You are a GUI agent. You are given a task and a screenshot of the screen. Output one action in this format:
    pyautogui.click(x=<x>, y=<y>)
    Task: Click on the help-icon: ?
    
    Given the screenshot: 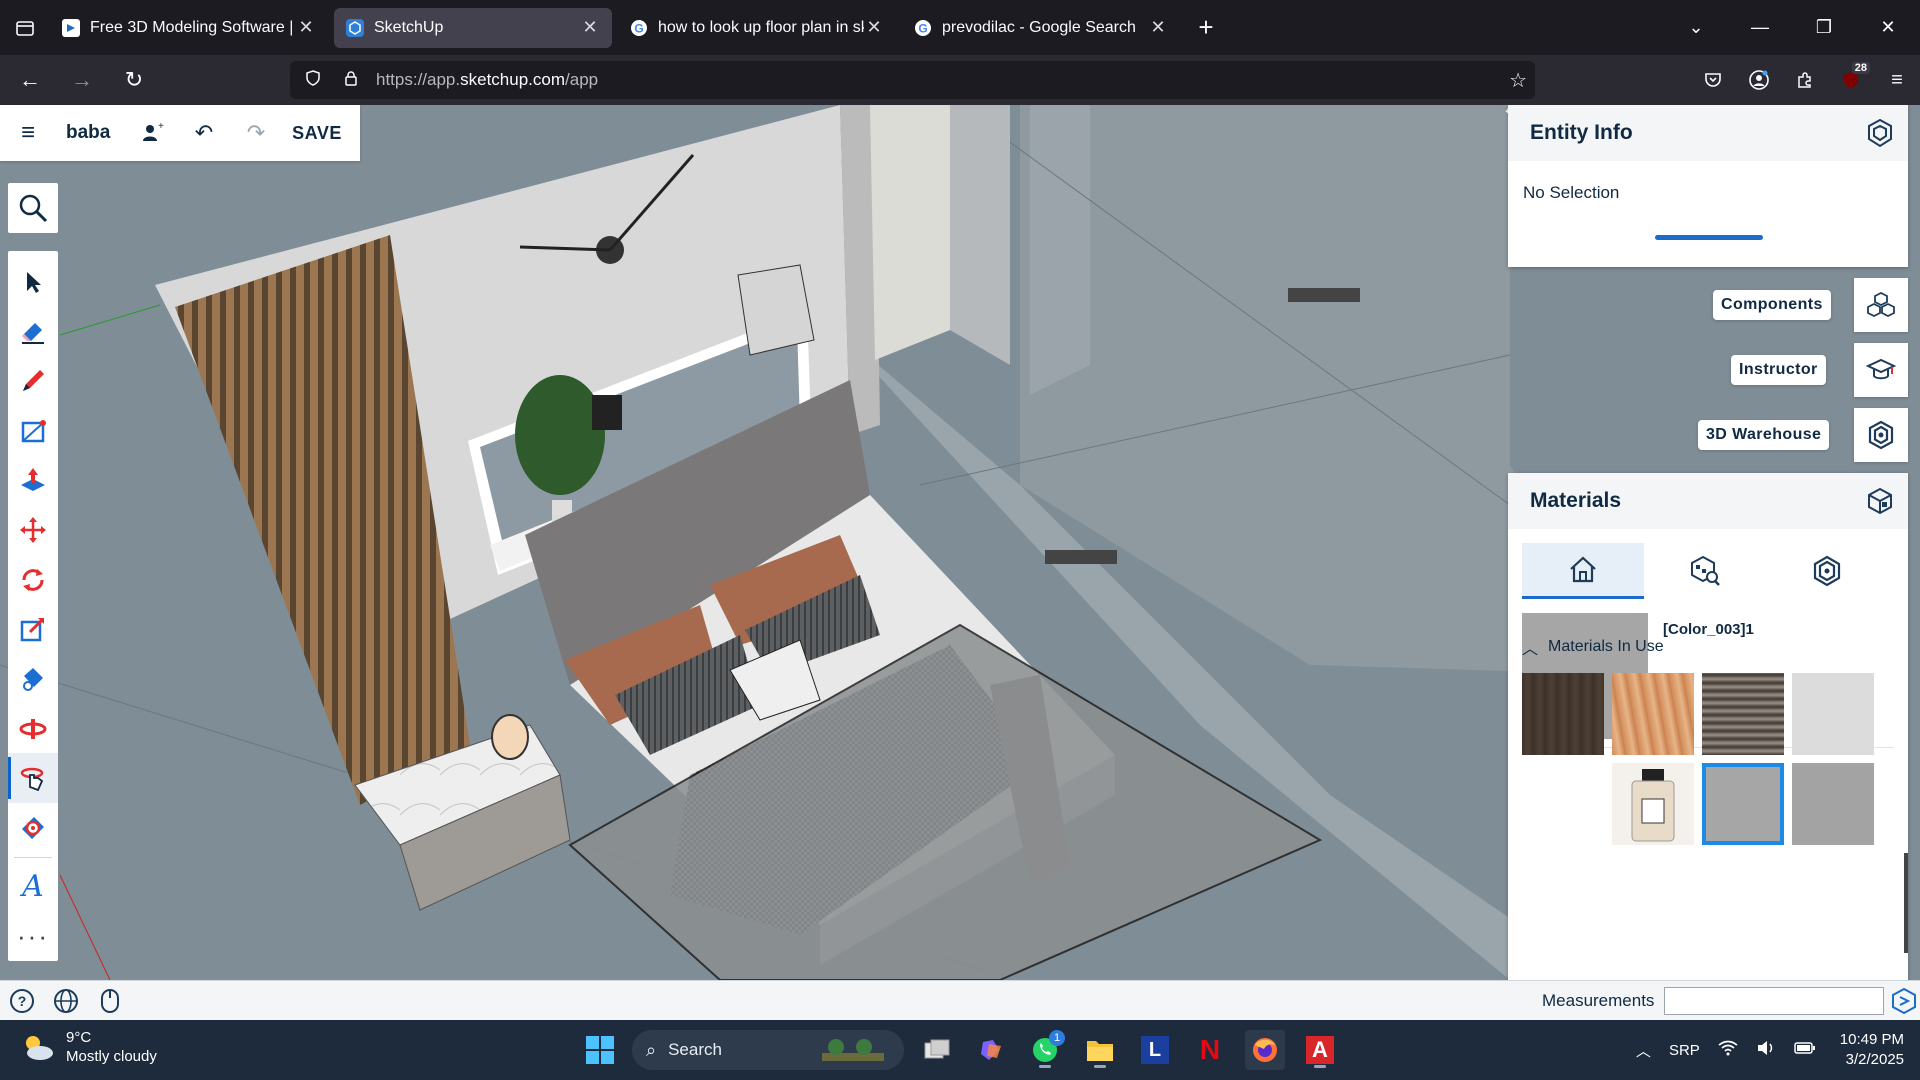 What is the action you would take?
    pyautogui.click(x=22, y=1001)
    